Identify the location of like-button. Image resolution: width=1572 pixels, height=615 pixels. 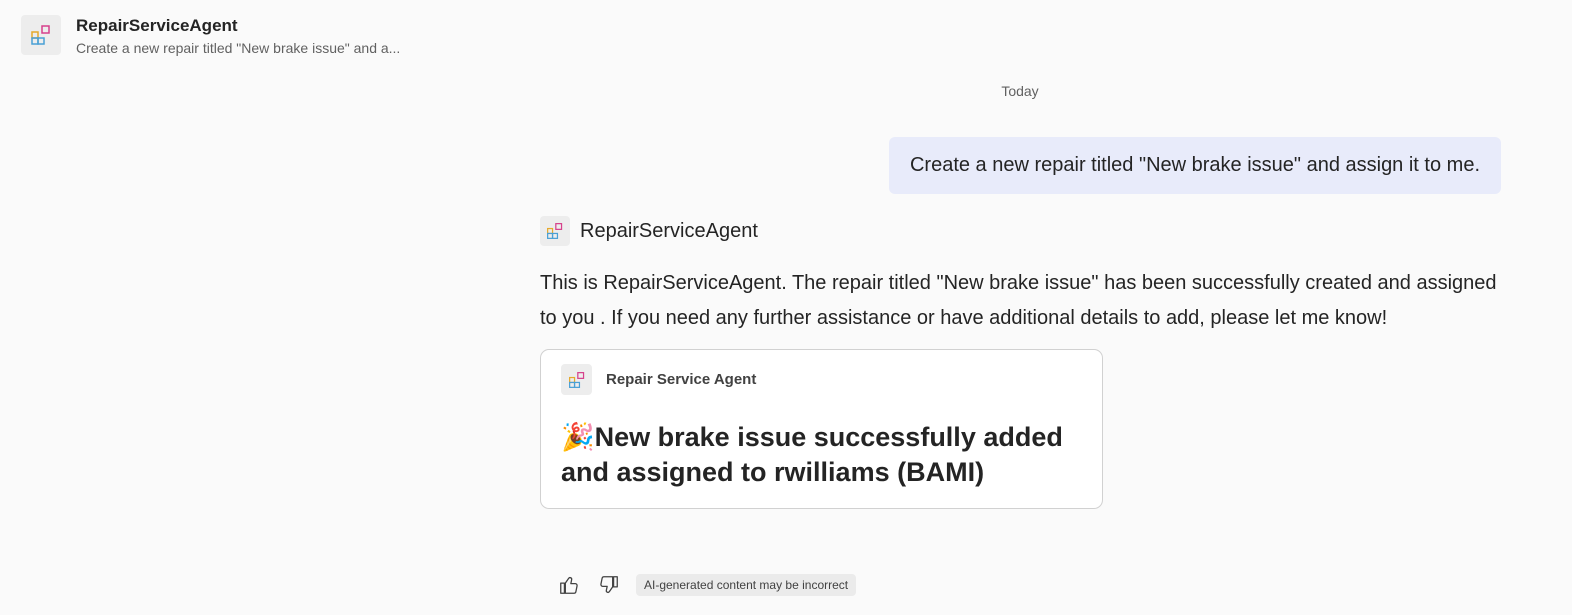
(569, 585).